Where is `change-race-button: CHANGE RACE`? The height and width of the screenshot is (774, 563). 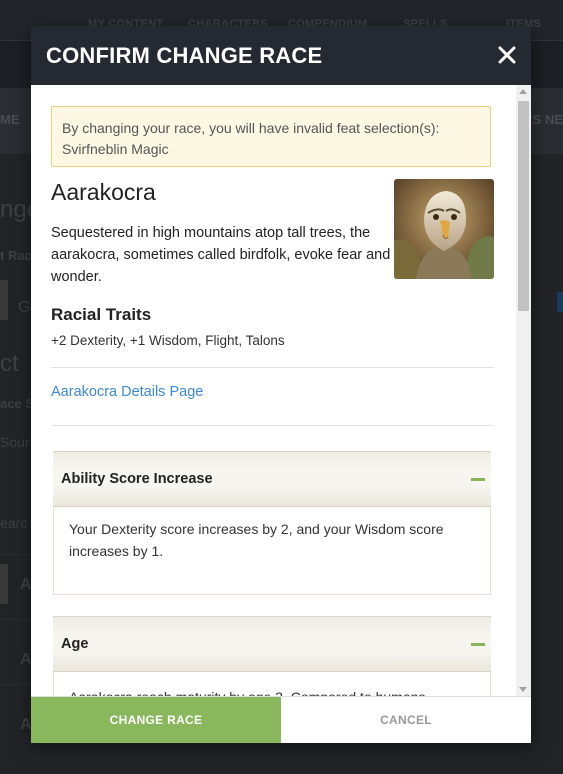 change-race-button: CHANGE RACE is located at coordinates (156, 720).